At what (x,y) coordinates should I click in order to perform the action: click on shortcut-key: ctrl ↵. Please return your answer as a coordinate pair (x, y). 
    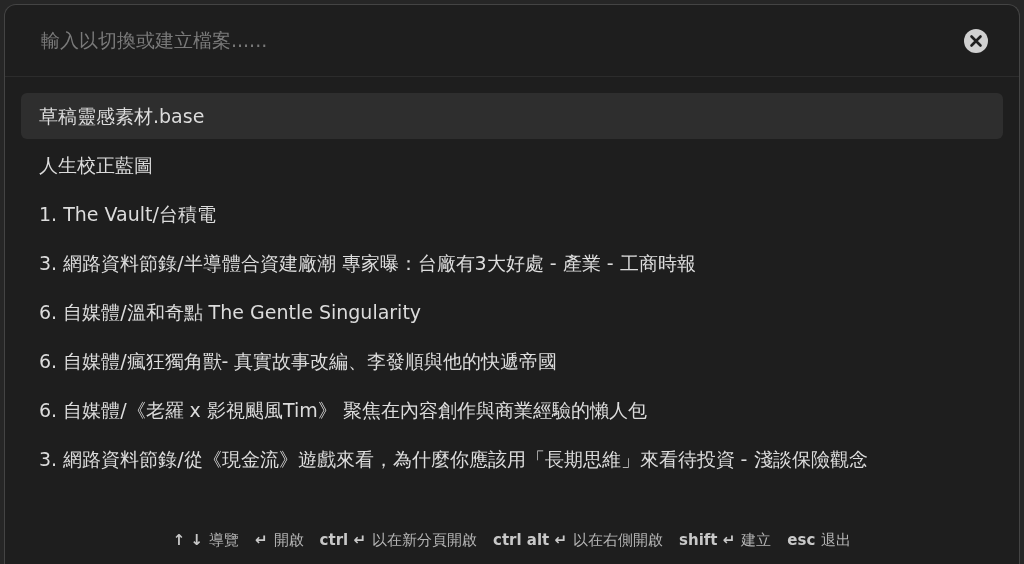
    Looking at the image, I should click on (342, 540).